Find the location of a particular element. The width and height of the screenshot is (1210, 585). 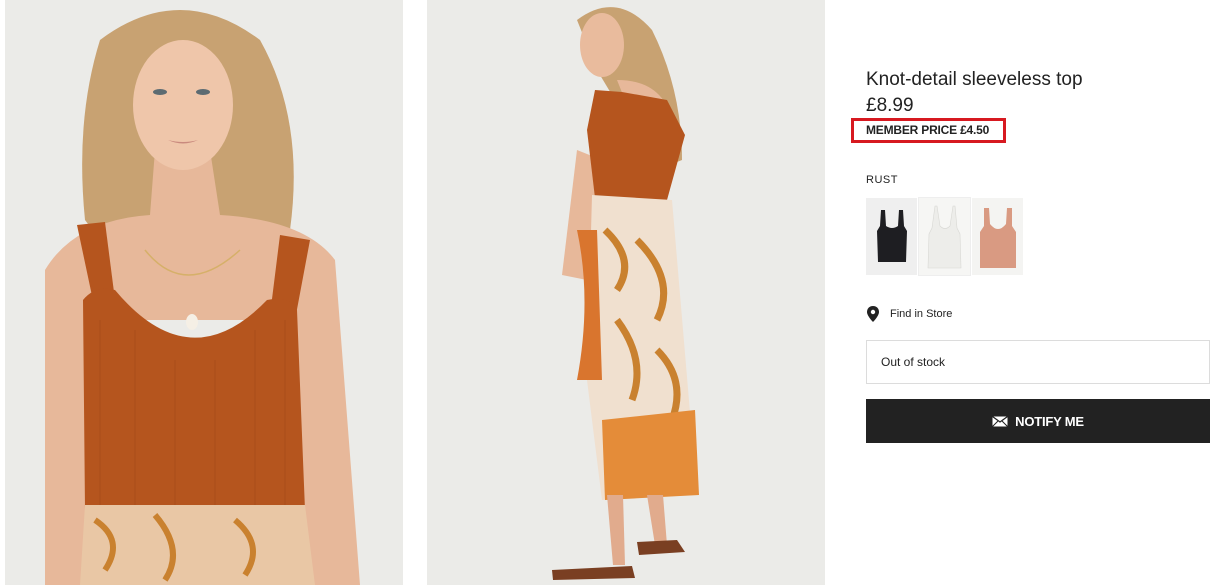

swatch-white is located at coordinates (944, 236).